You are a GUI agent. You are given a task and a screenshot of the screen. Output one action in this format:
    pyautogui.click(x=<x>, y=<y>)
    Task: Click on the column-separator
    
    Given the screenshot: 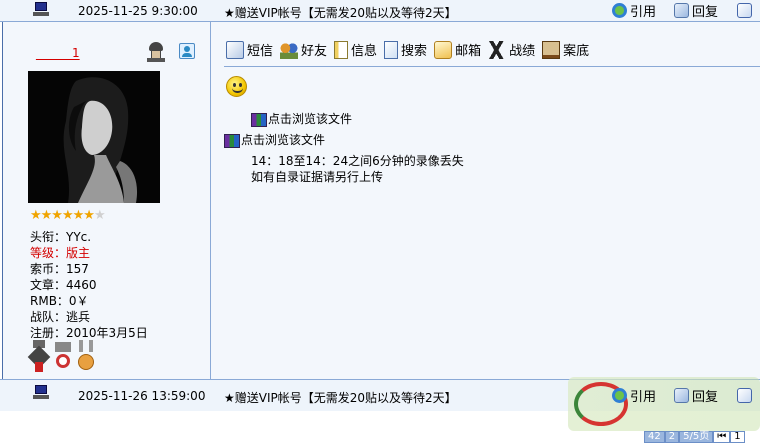 What is the action you would take?
    pyautogui.click(x=210, y=205)
    